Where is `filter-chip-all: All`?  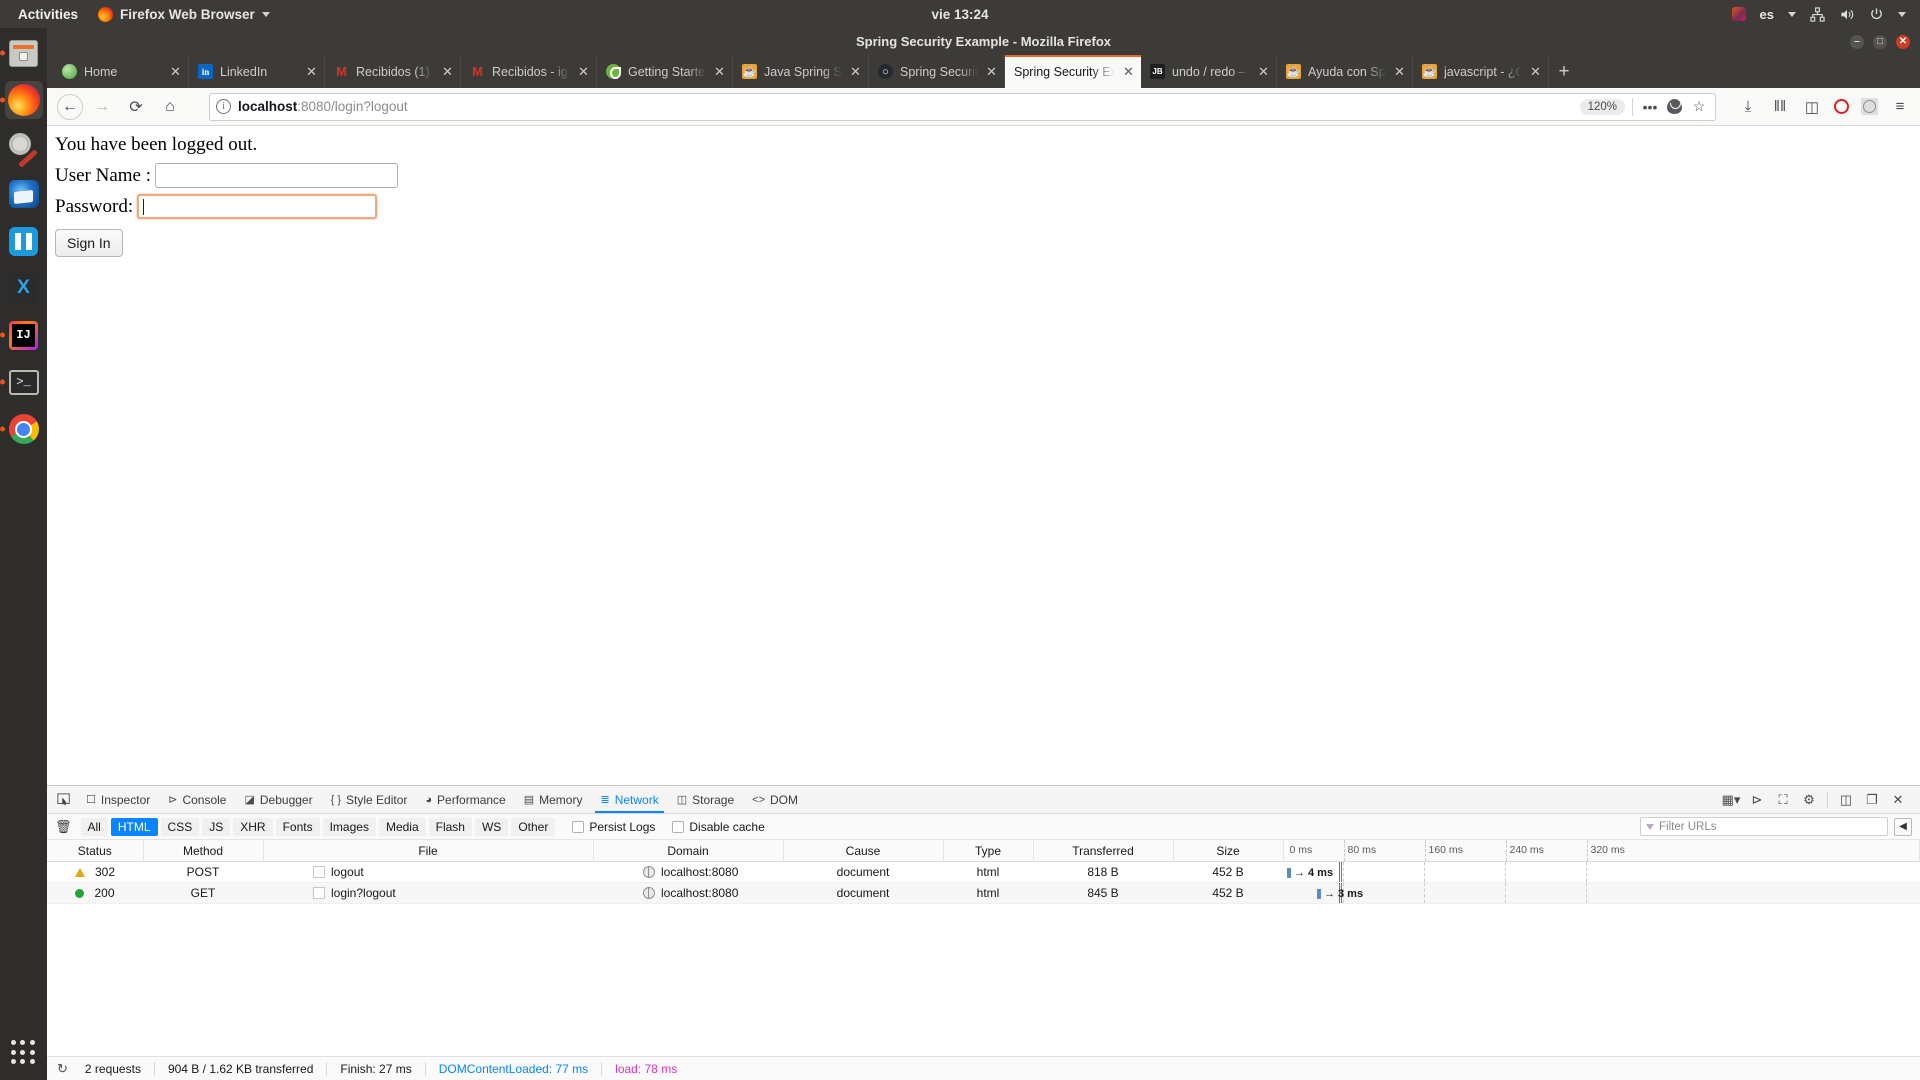
filter-chip-all: All is located at coordinates (94, 826).